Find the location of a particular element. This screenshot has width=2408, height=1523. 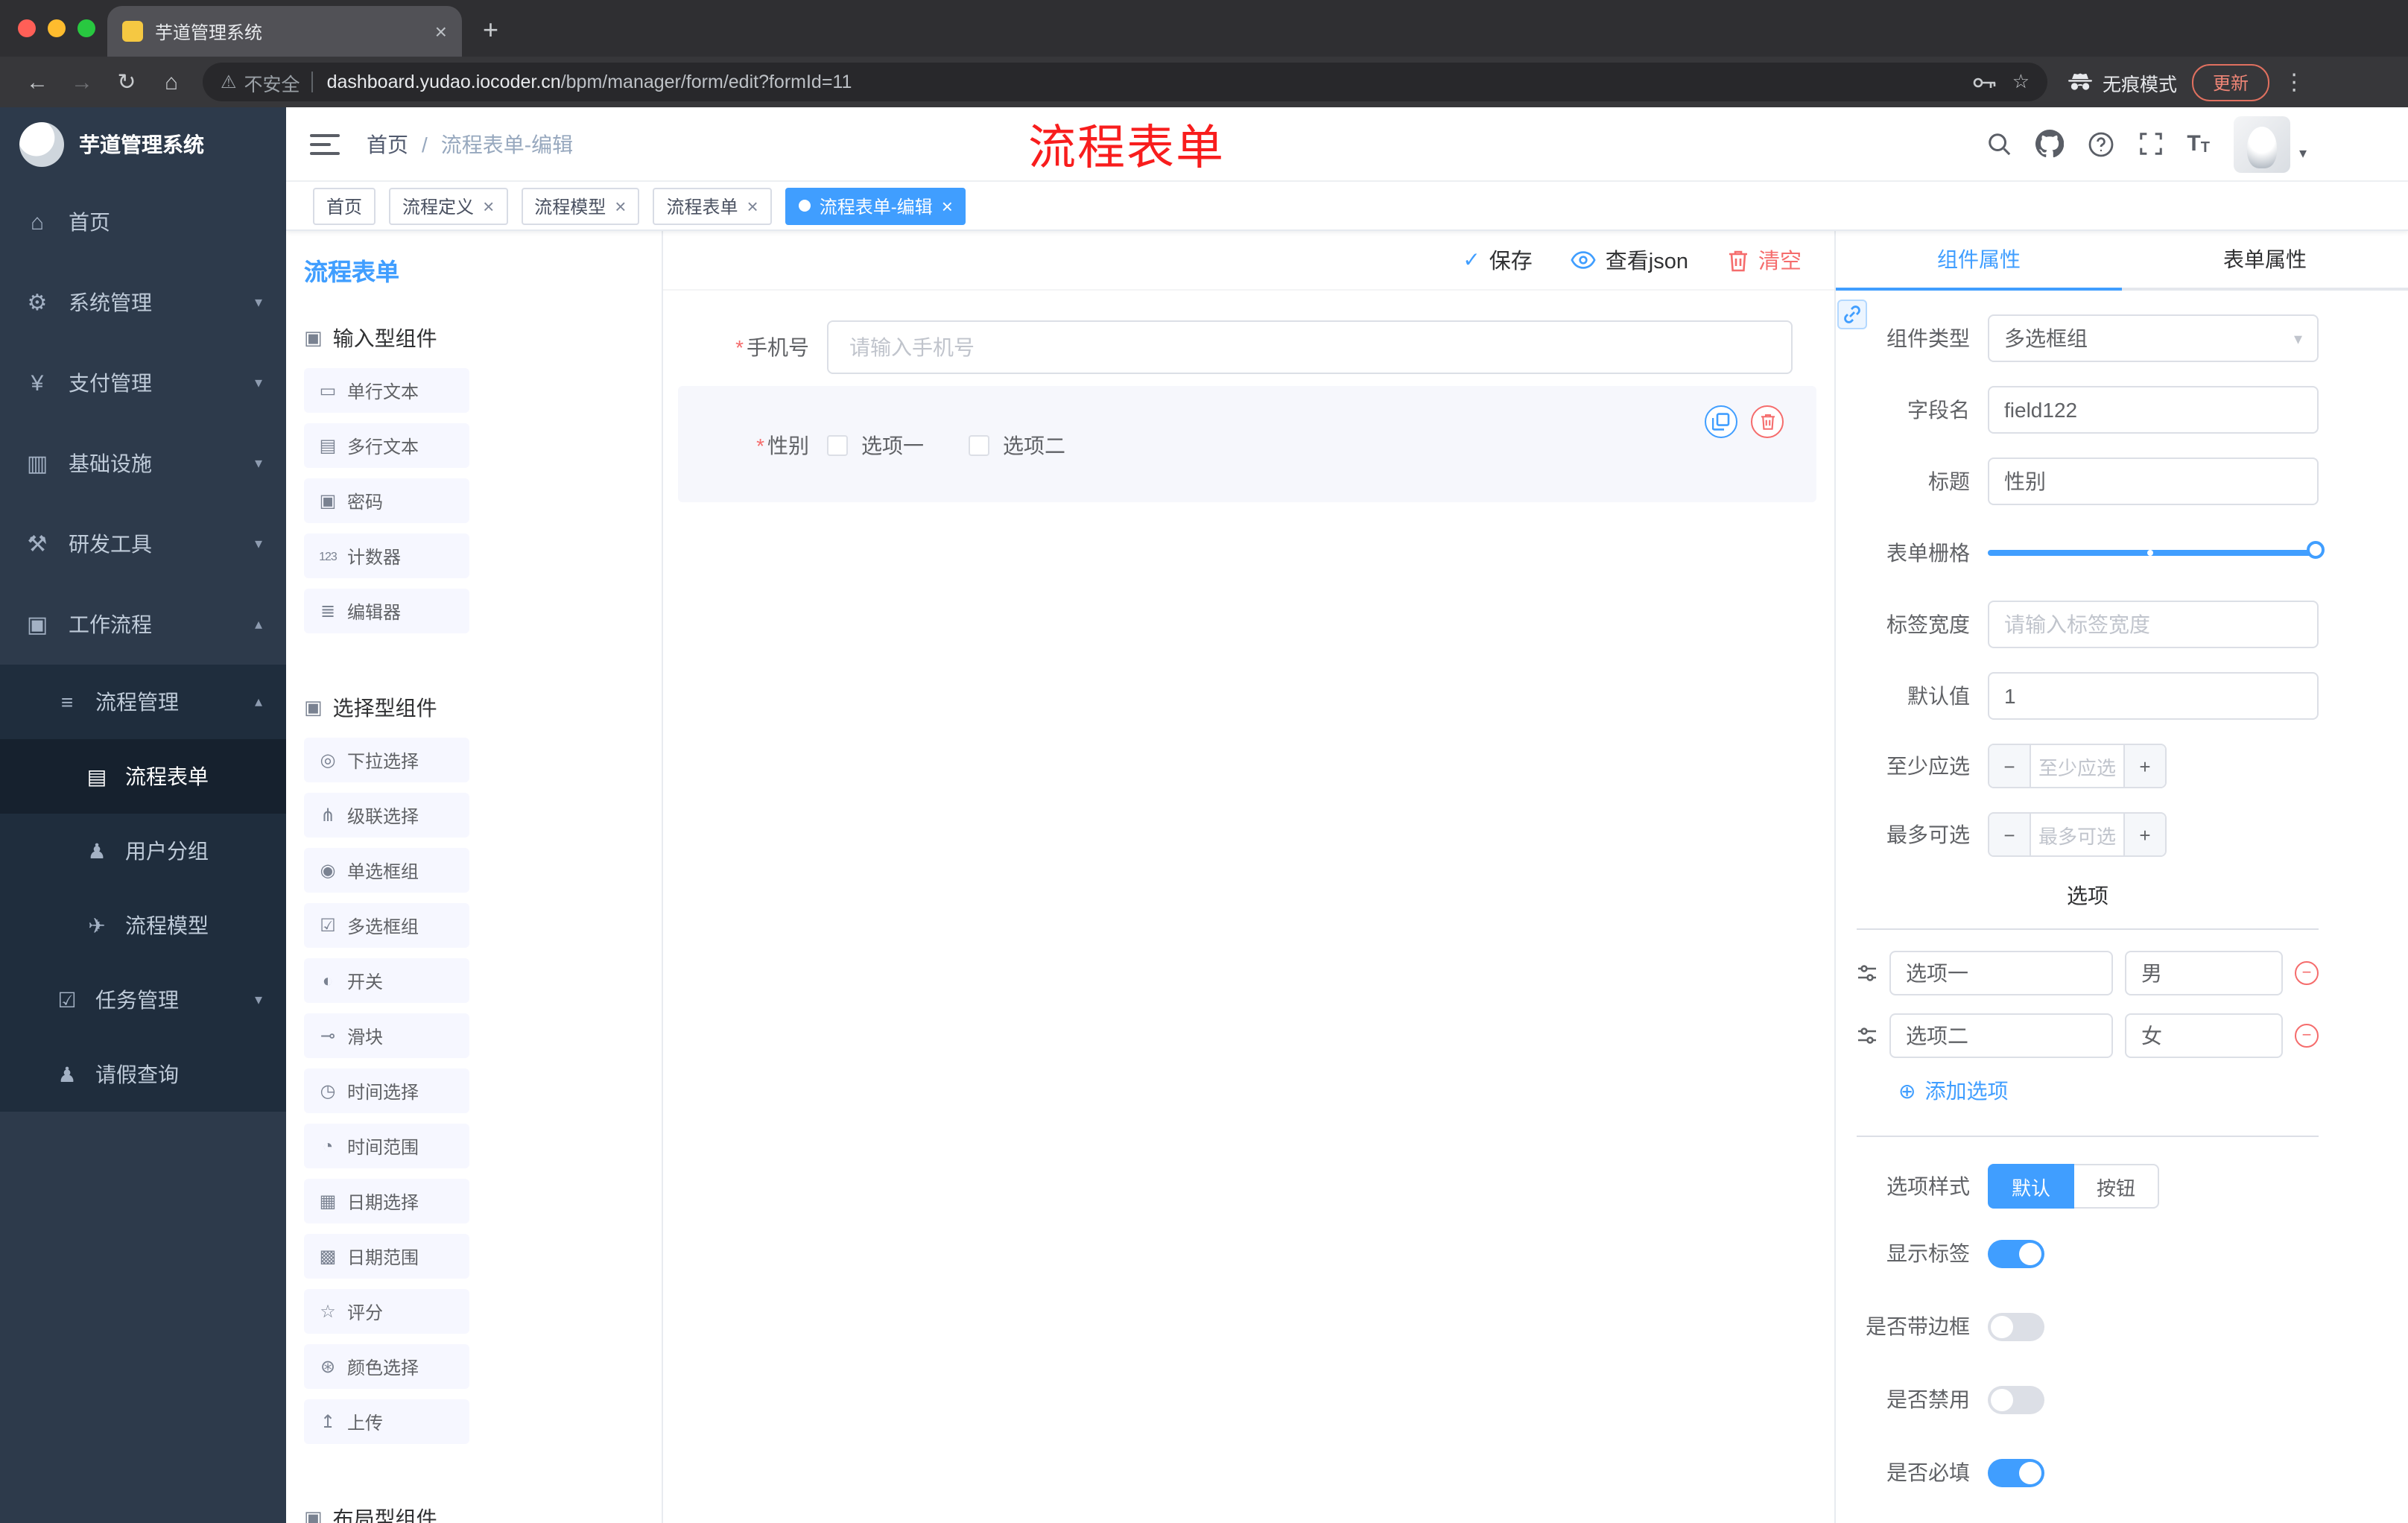

sidebar-item-task-mgmt: ☑ 任务管理 ▾ is located at coordinates (143, 1000).